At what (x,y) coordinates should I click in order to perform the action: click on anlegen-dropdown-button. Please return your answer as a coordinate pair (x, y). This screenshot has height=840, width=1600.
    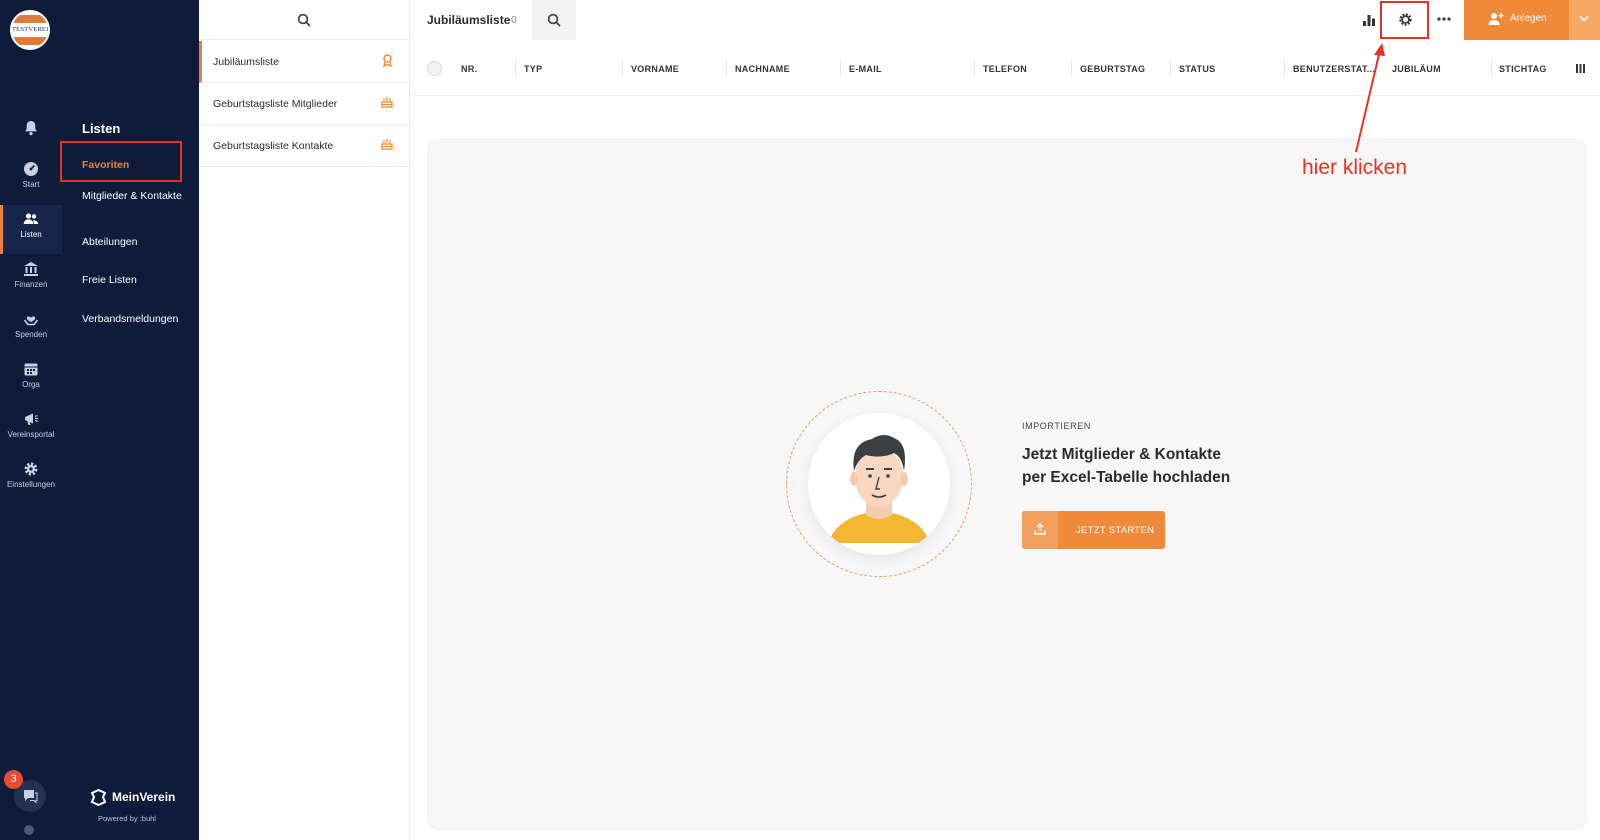
    Looking at the image, I should click on (1584, 20).